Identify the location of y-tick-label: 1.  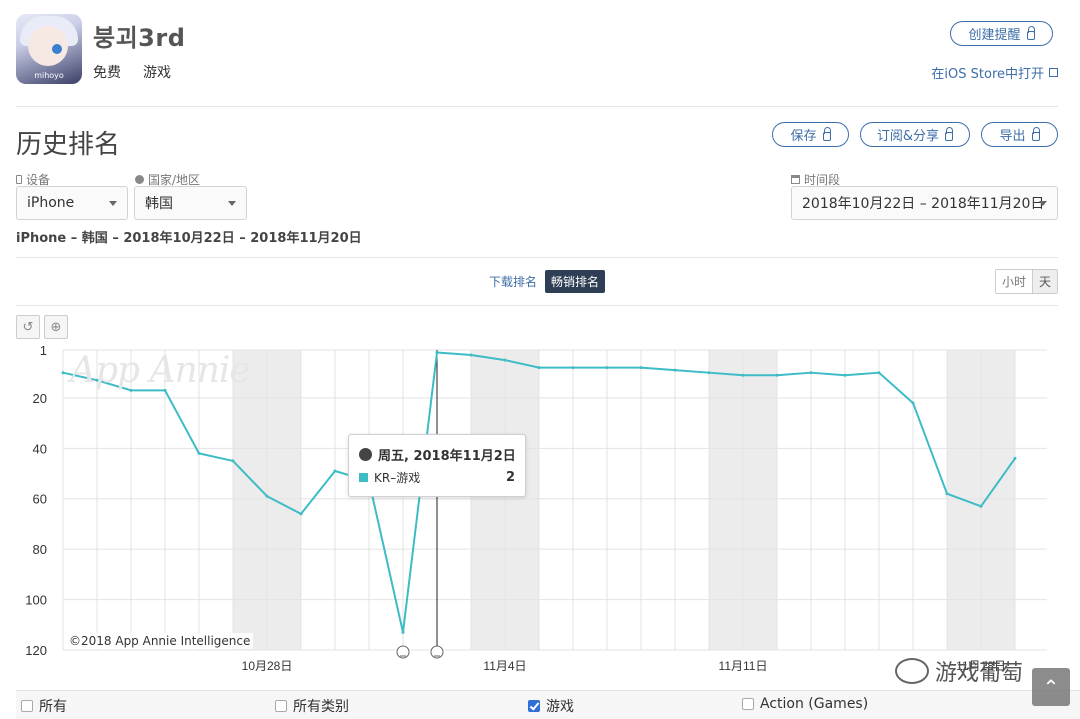
(43, 350).